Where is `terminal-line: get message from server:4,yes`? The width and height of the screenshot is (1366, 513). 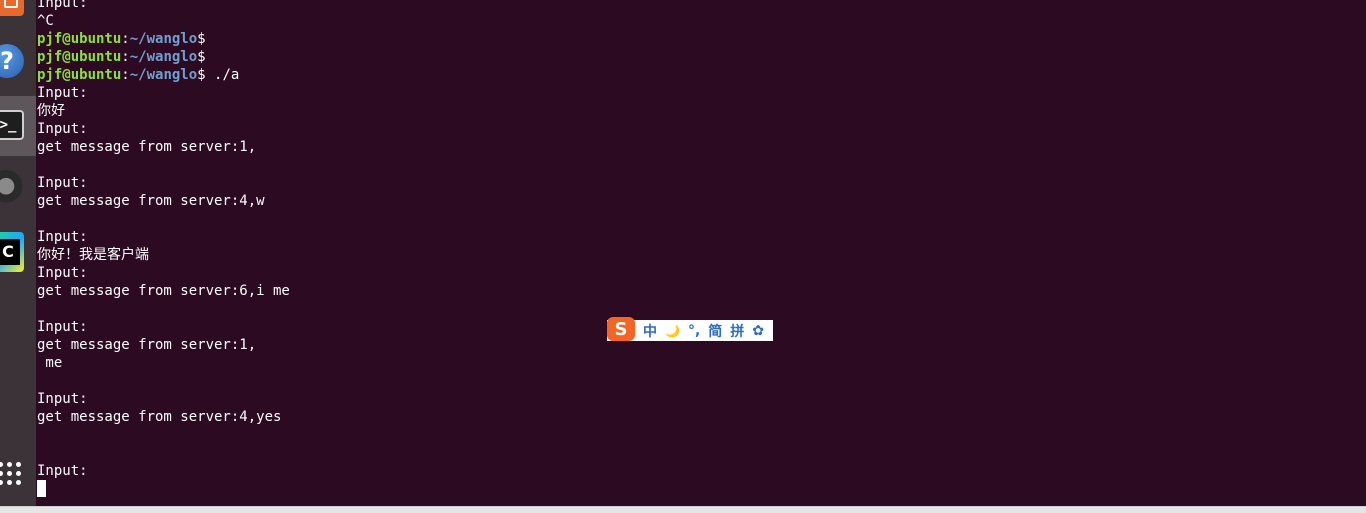 terminal-line: get message from server:4,yes is located at coordinates (159, 417).